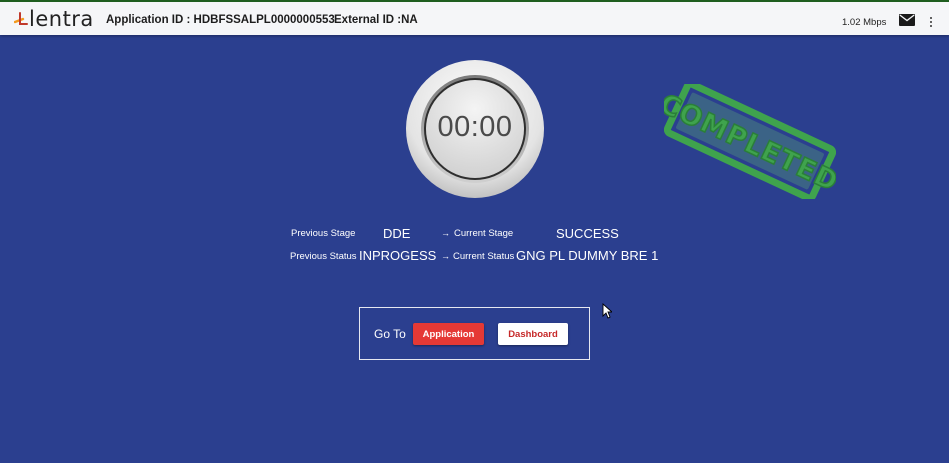 The height and width of the screenshot is (463, 949). Describe the element at coordinates (220, 20) in the screenshot. I see `application-id: Application ID : HDBFSSALPL0000000553` at that location.